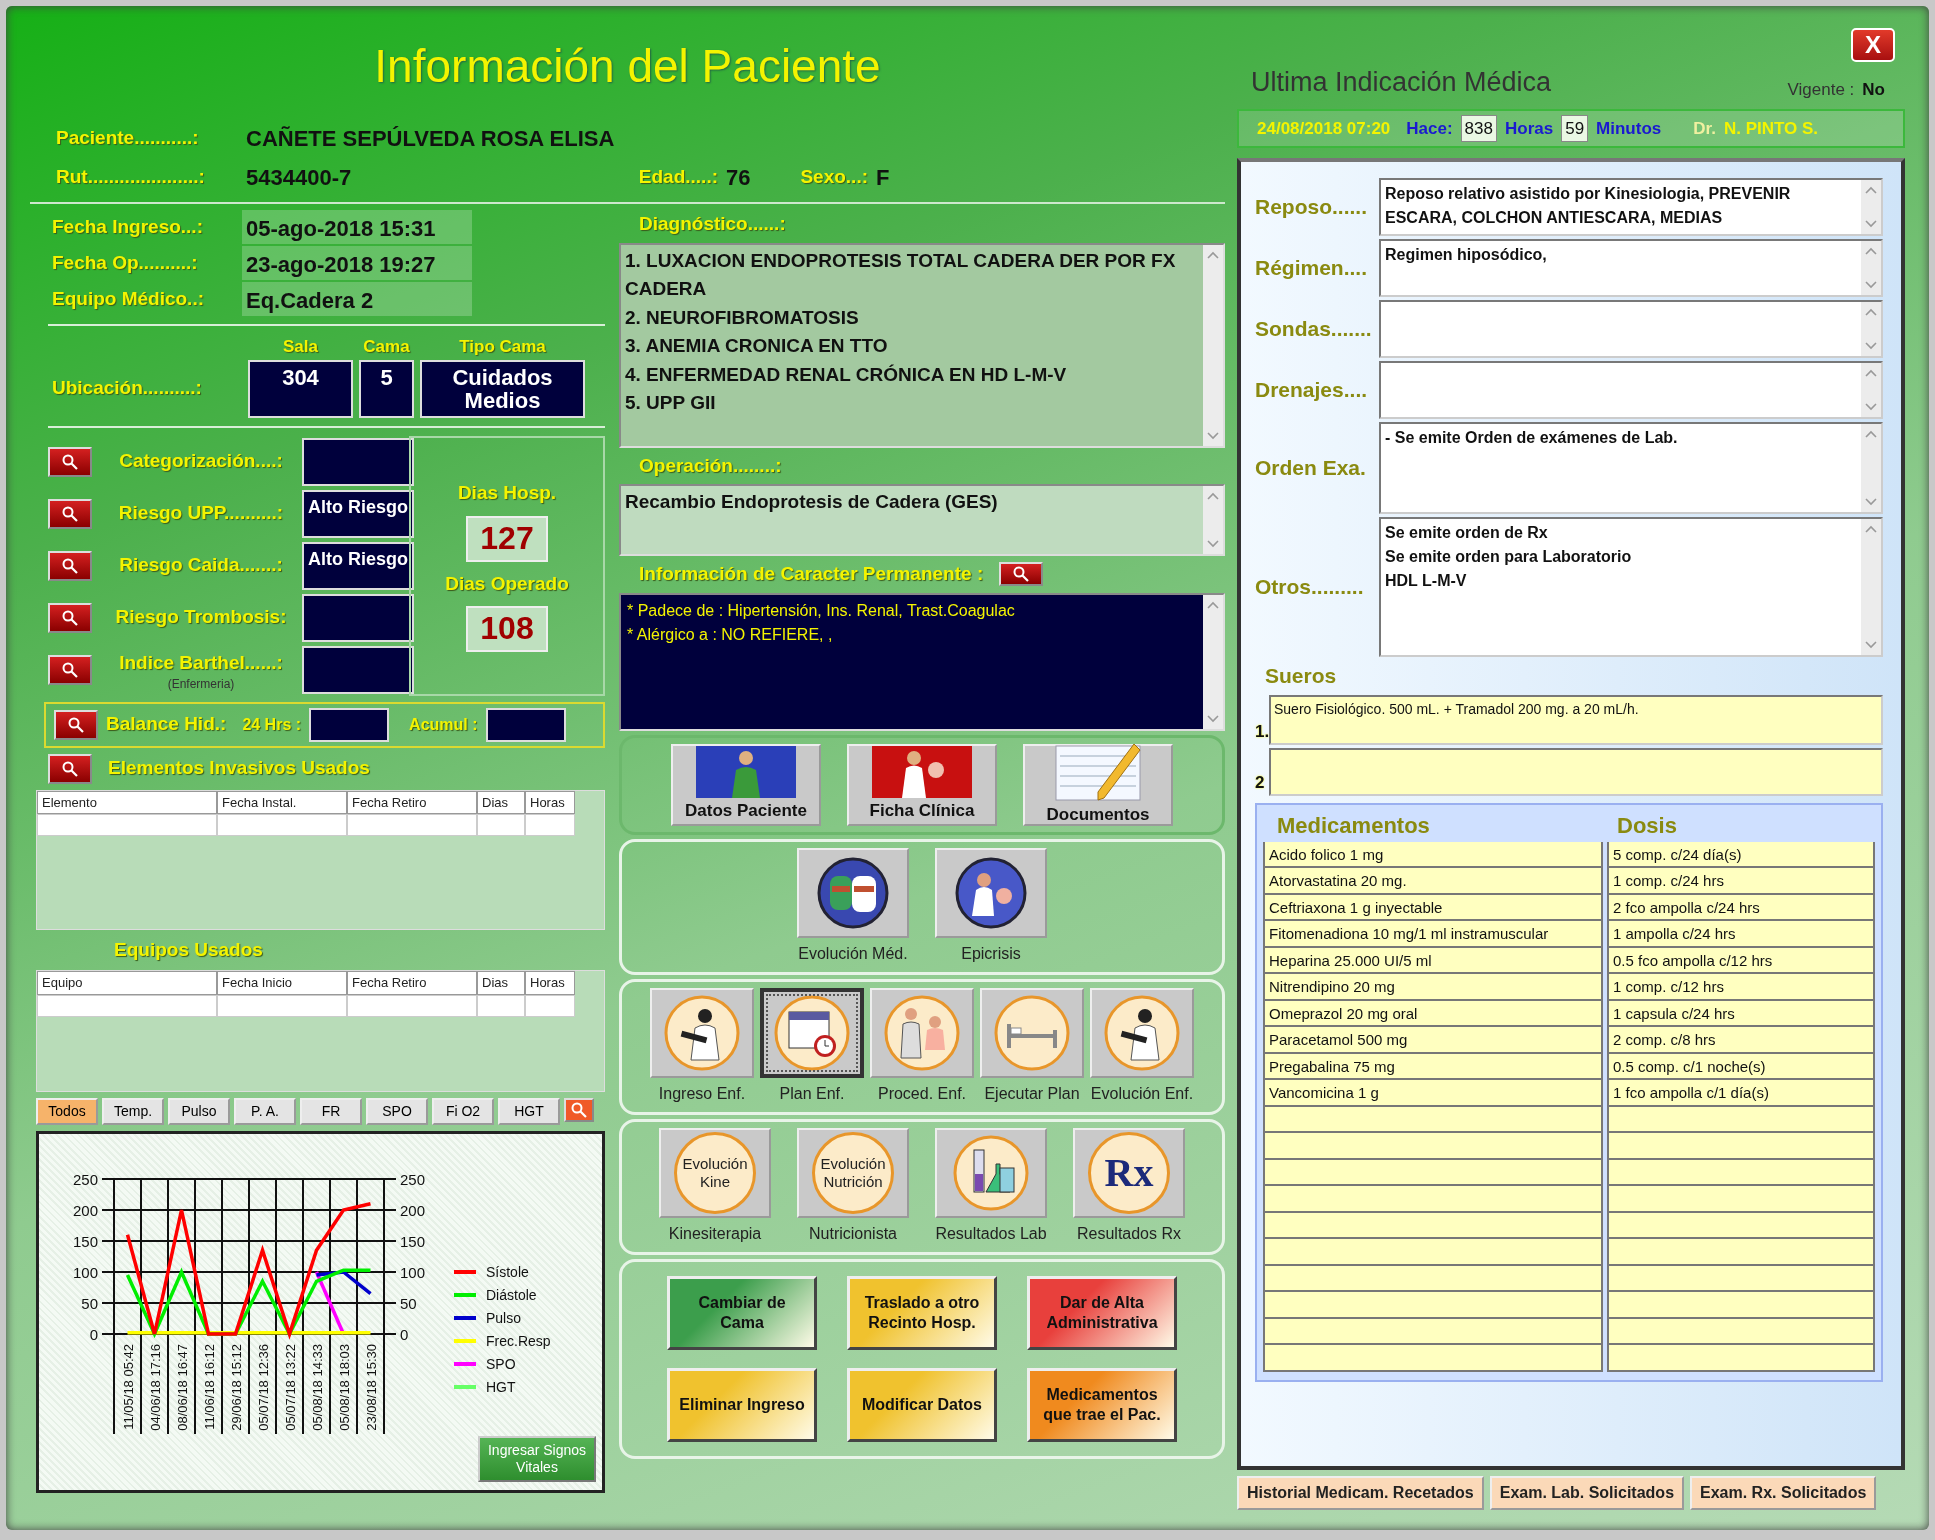 The height and width of the screenshot is (1540, 1935). Describe the element at coordinates (236, 1387) in the screenshot. I see `axis-tick-label: 29/06/18 15:12` at that location.